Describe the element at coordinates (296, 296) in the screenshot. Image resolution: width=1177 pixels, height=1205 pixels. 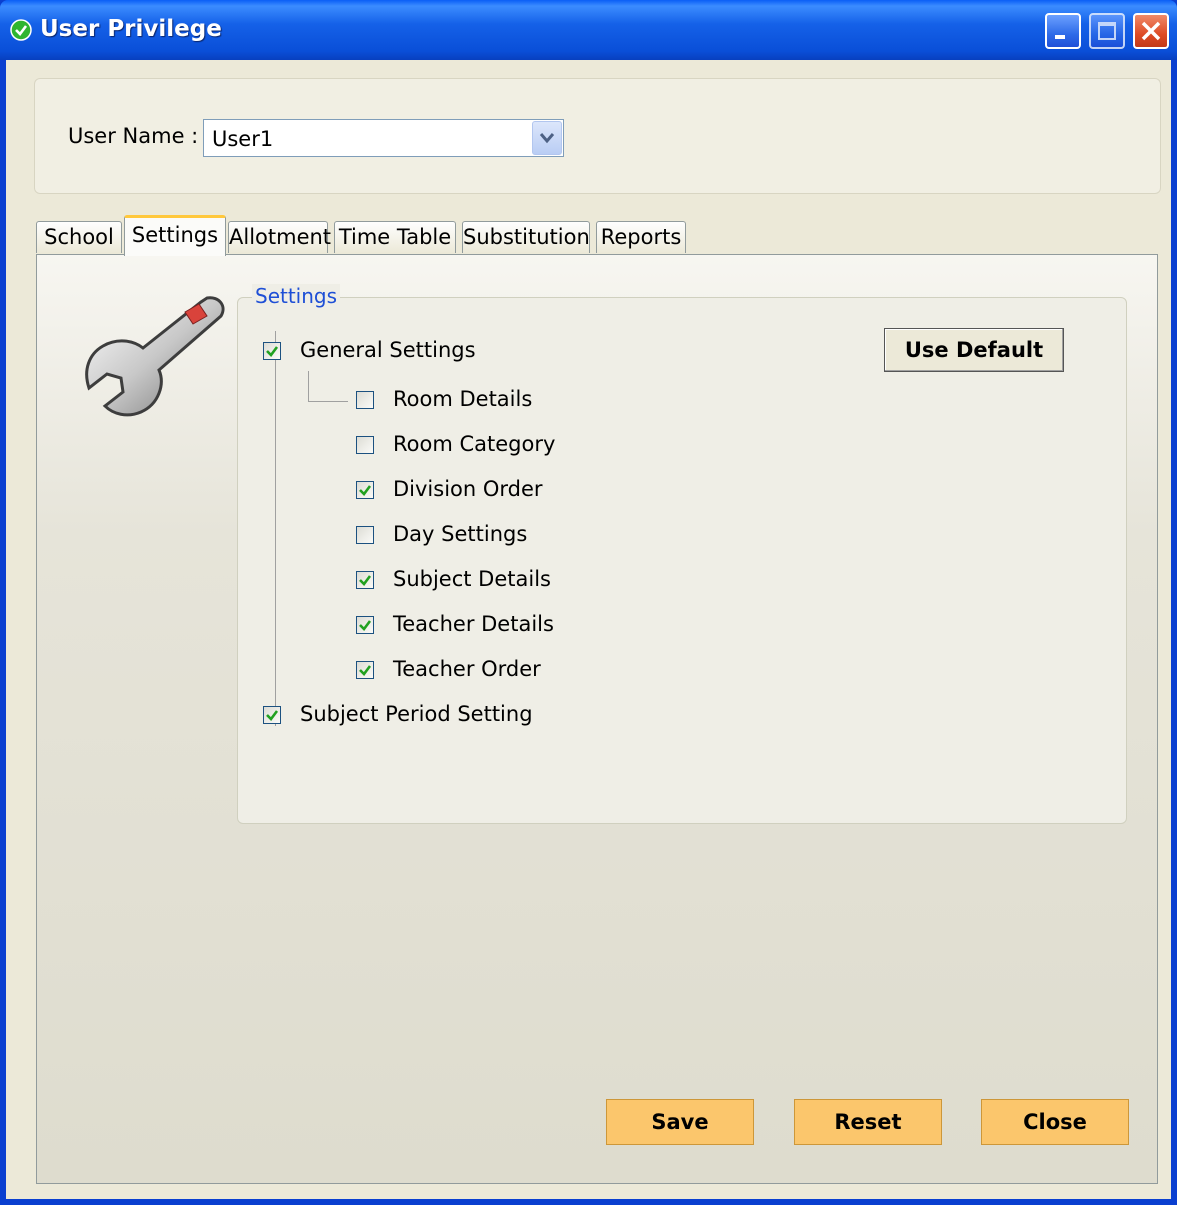
I see `settings-group-title: Settings` at that location.